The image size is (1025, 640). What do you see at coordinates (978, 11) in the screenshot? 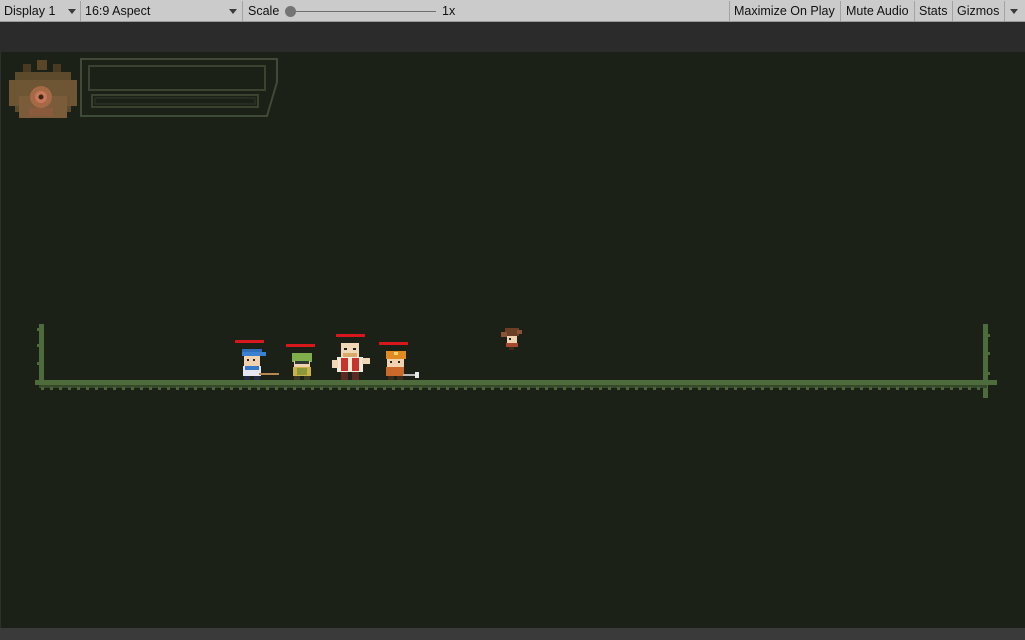
I see `gizmos-toggle: Gizmos` at bounding box center [978, 11].